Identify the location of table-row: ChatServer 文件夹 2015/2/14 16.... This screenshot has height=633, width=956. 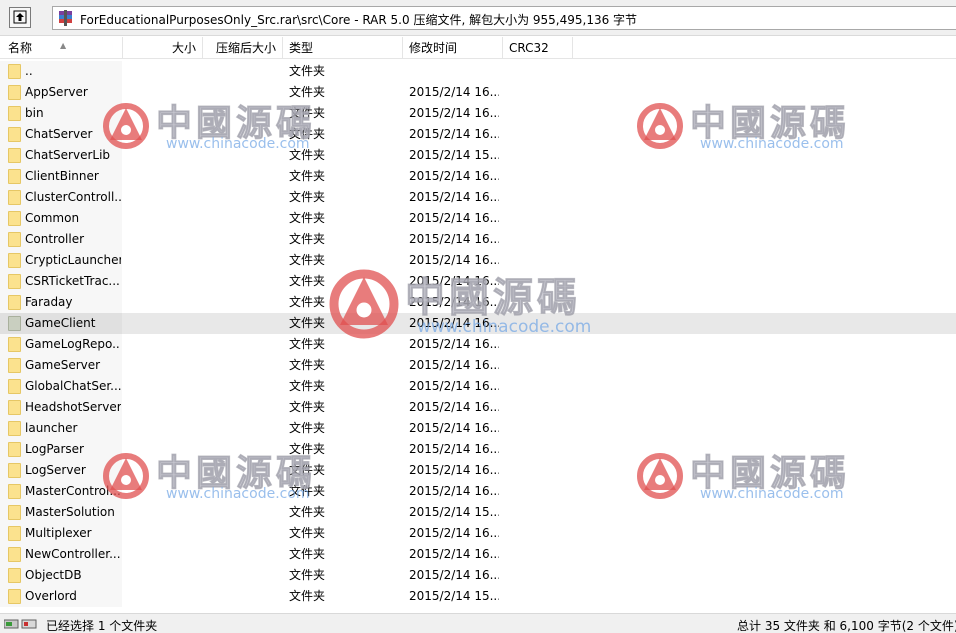
(478, 134).